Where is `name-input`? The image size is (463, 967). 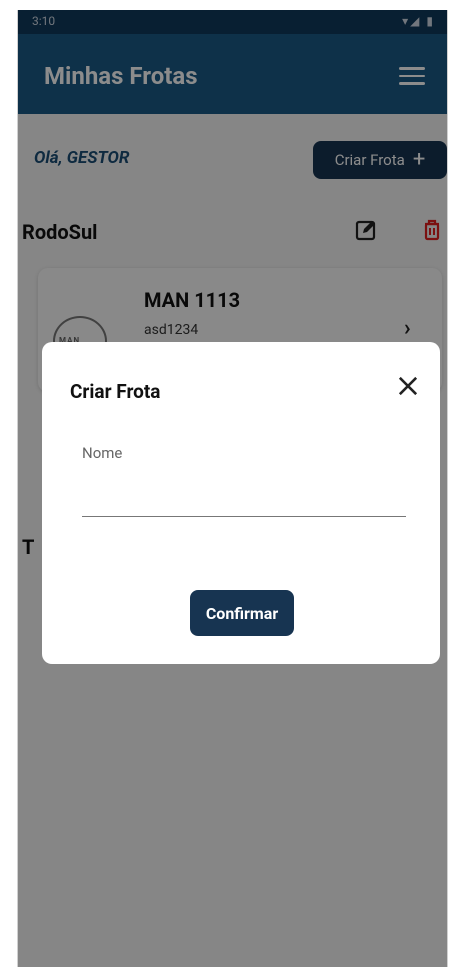 name-input is located at coordinates (244, 493).